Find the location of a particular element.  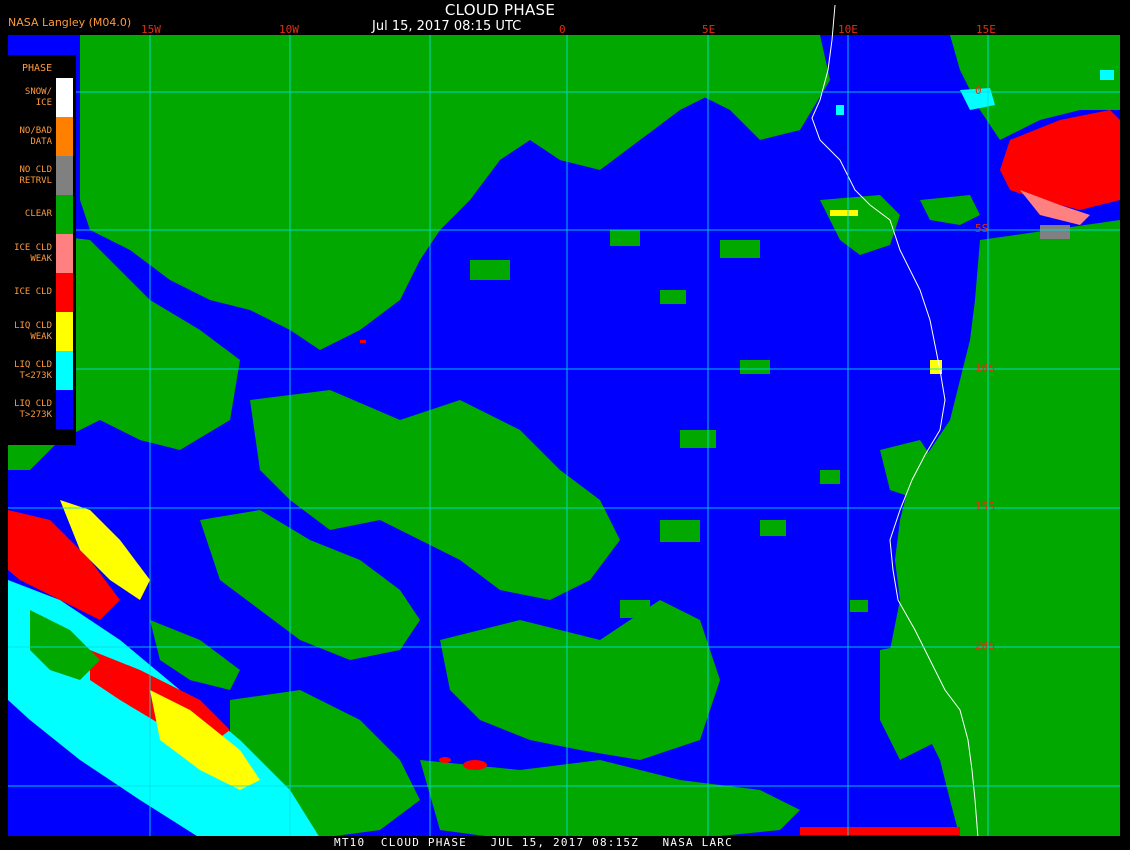

legend-entry: NO/BAD DATA is located at coordinates (42, 136).